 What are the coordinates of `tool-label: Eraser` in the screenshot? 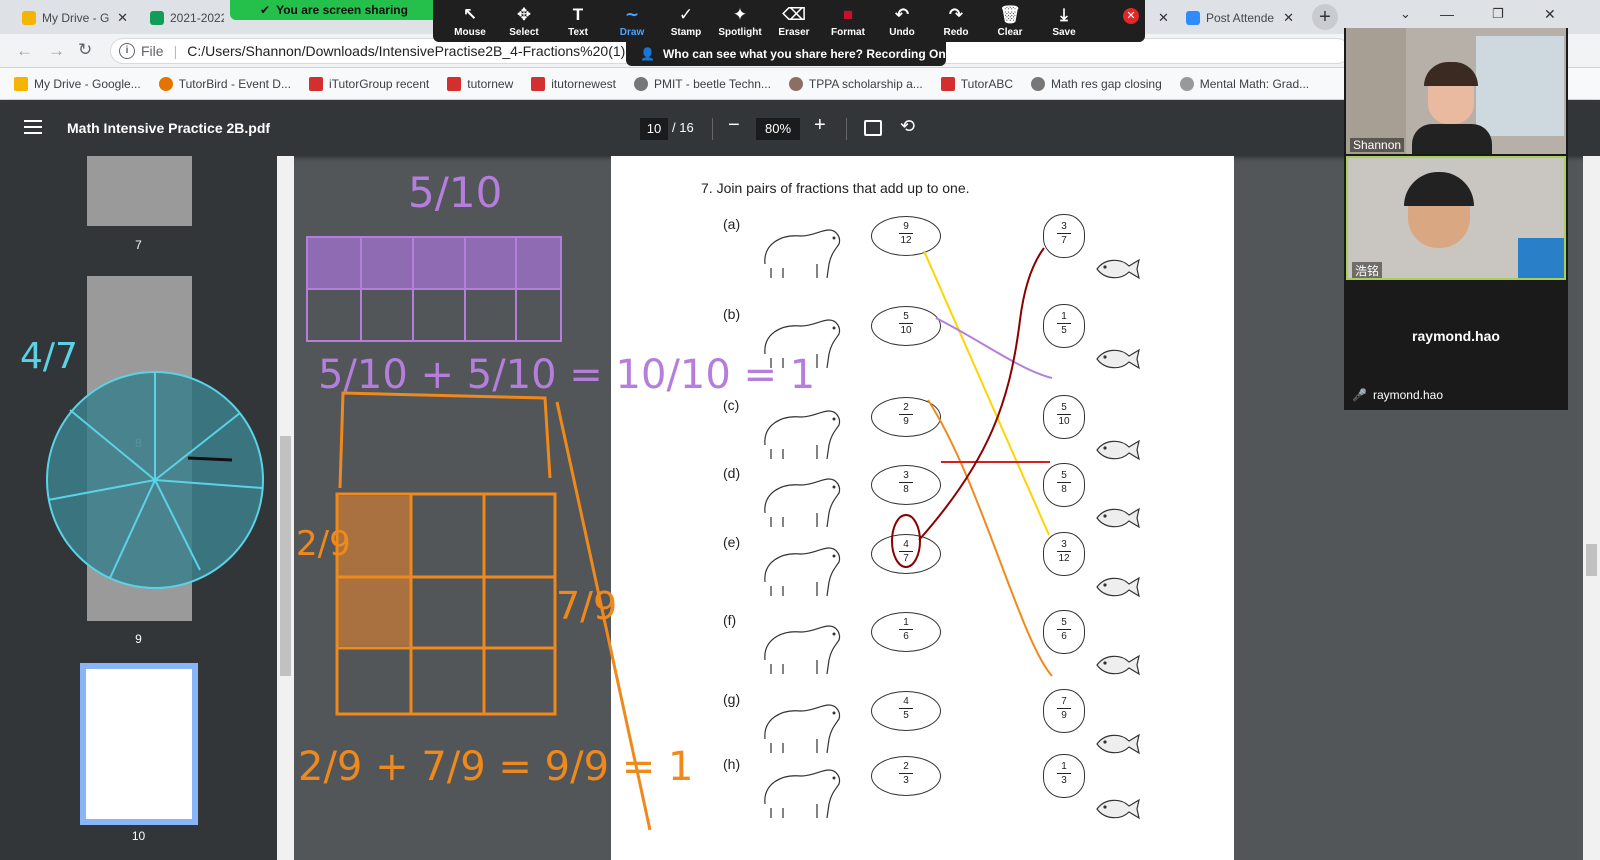 It's located at (794, 32).